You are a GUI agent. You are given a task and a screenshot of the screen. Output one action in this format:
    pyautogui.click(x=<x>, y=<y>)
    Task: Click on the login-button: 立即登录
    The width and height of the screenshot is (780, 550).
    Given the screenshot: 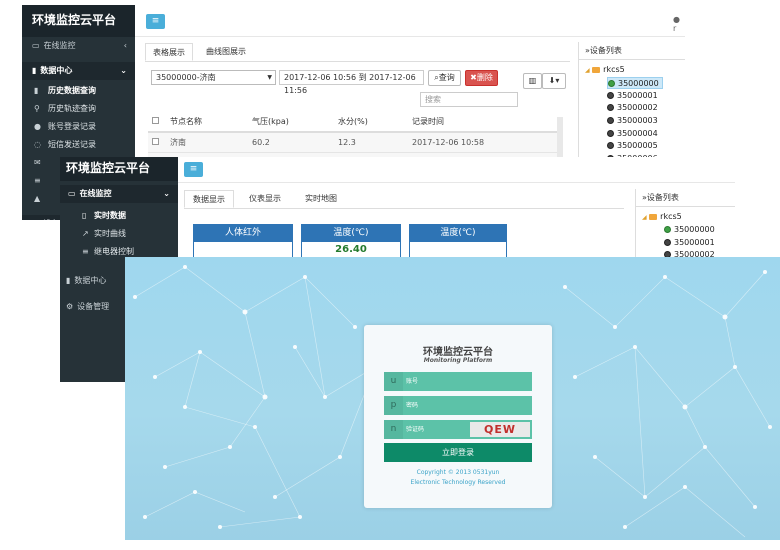 What is the action you would take?
    pyautogui.click(x=458, y=452)
    